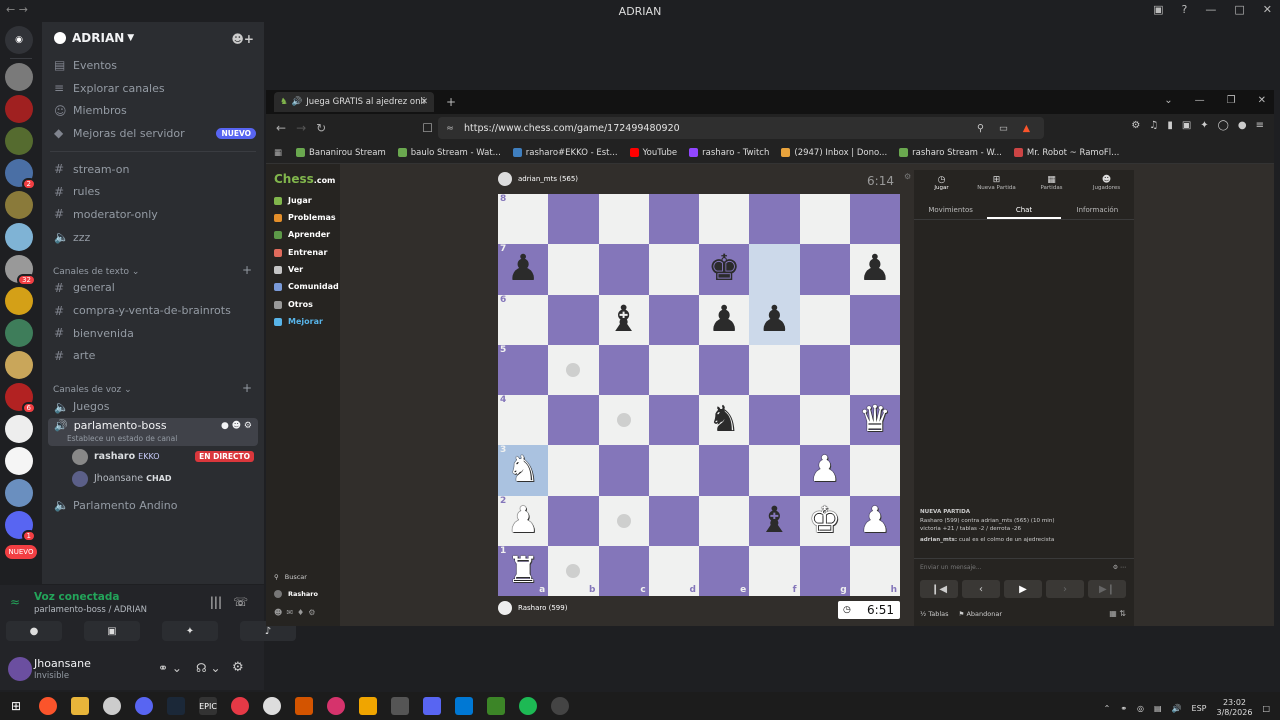 This screenshot has height=720, width=1280. I want to click on white-piece: ♛, so click(875, 420).